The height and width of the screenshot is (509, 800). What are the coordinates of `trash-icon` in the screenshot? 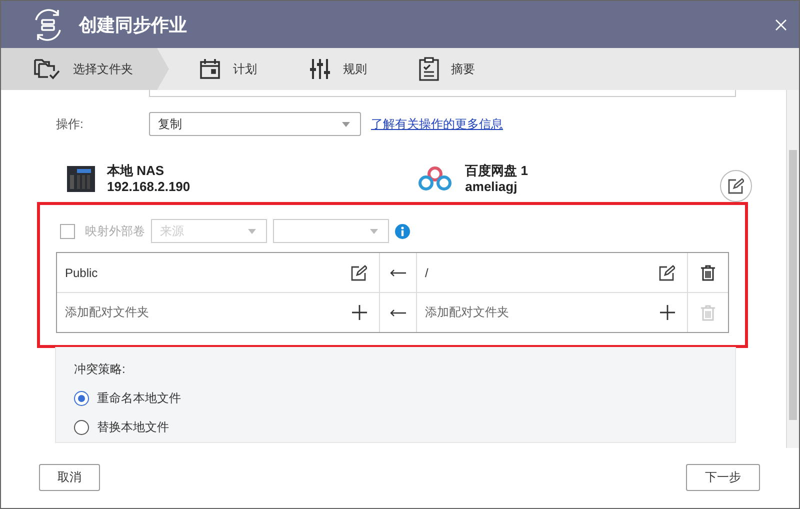 It's located at (708, 272).